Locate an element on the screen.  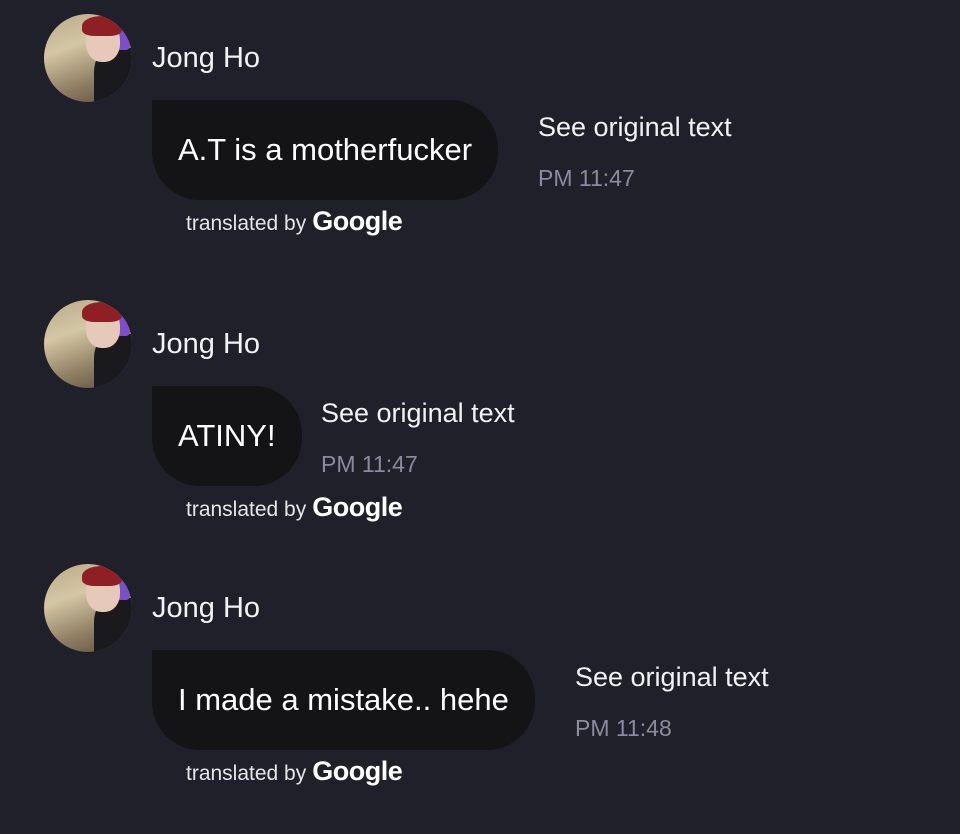
message-bubble: A.T is a motherfucker is located at coordinates (325, 150).